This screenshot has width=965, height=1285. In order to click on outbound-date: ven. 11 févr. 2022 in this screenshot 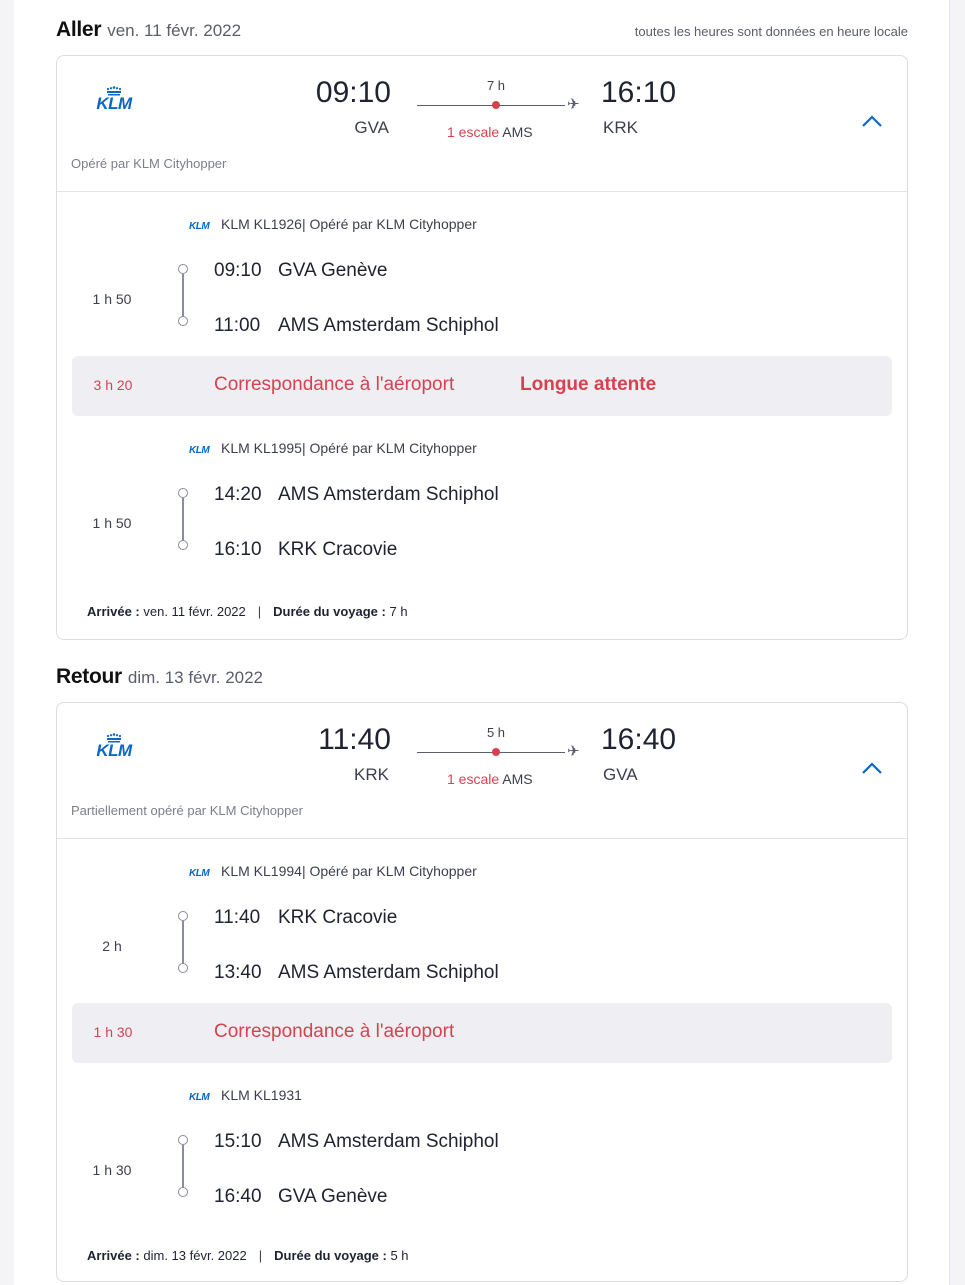, I will do `click(174, 30)`.